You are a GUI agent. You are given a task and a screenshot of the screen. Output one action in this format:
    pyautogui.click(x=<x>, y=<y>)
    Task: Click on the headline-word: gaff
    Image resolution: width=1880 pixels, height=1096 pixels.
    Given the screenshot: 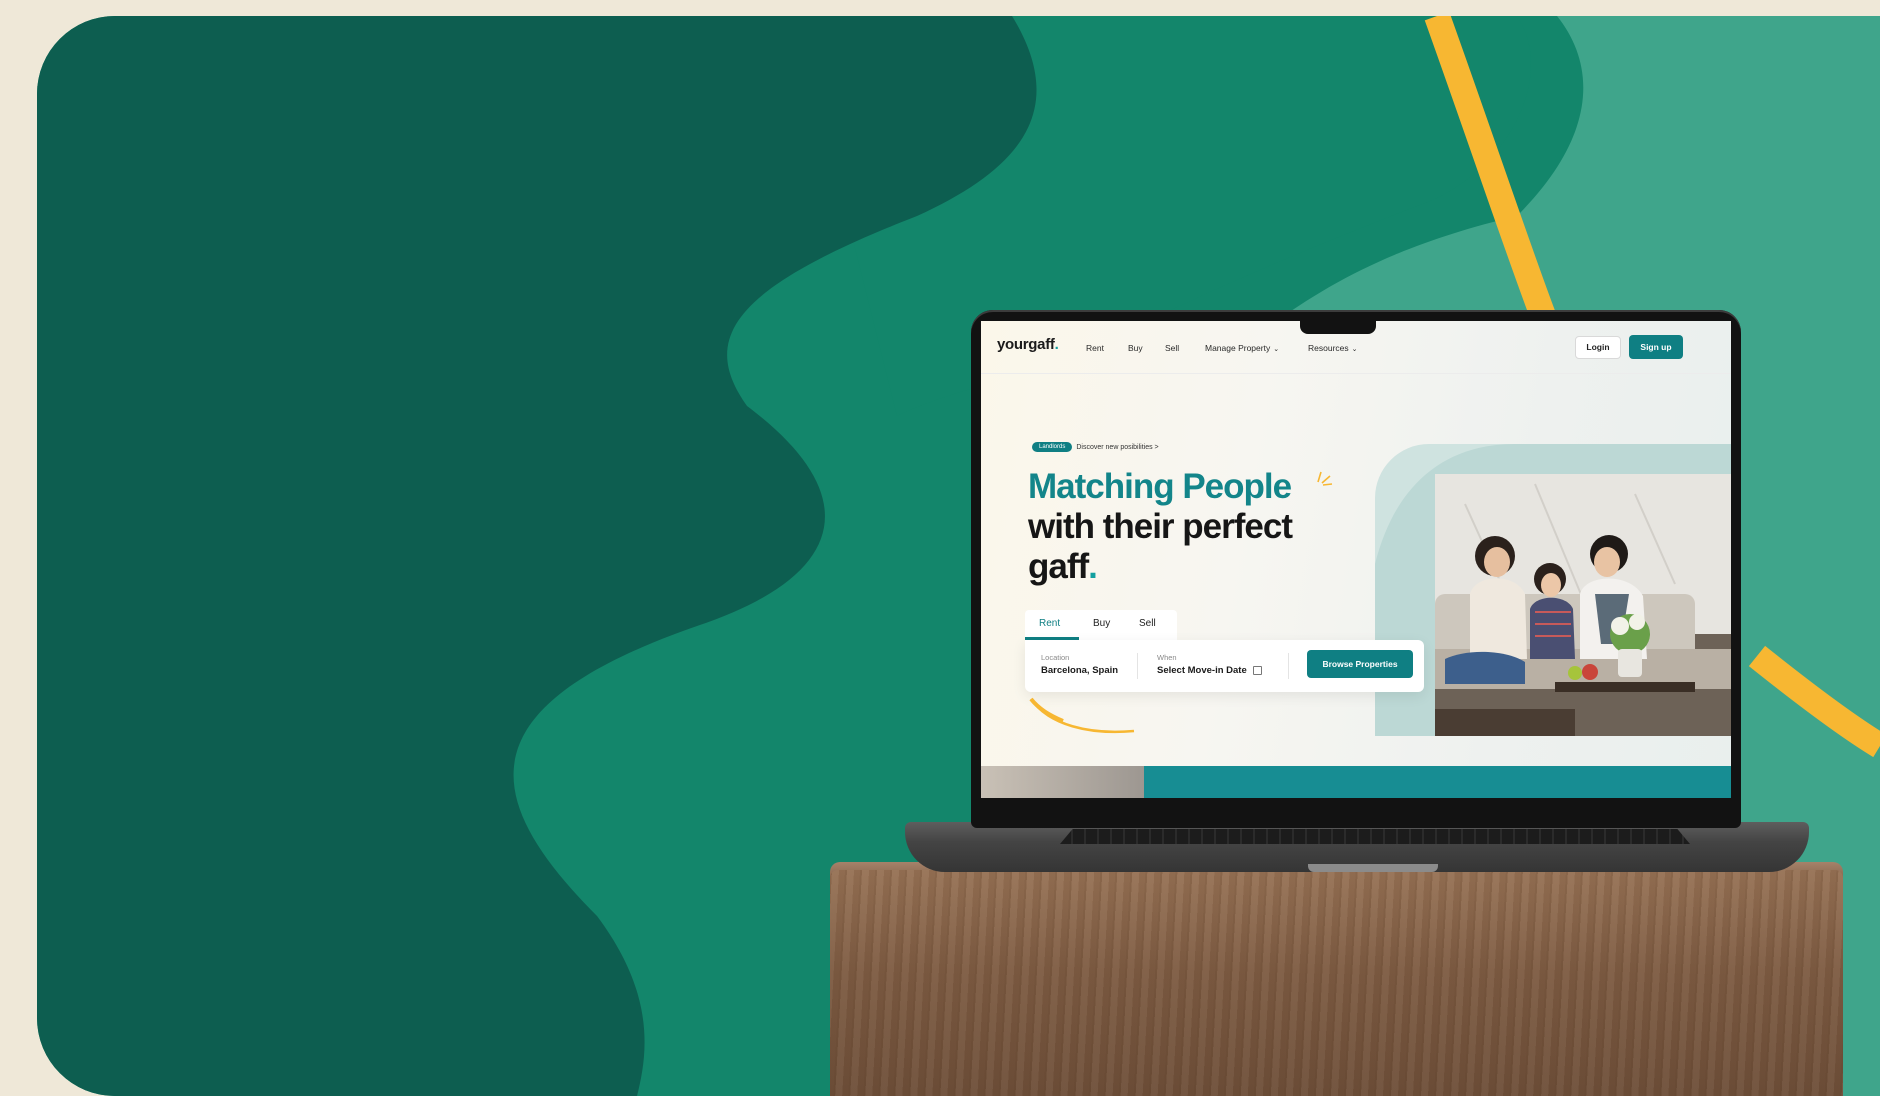 What is the action you would take?
    pyautogui.click(x=1058, y=566)
    